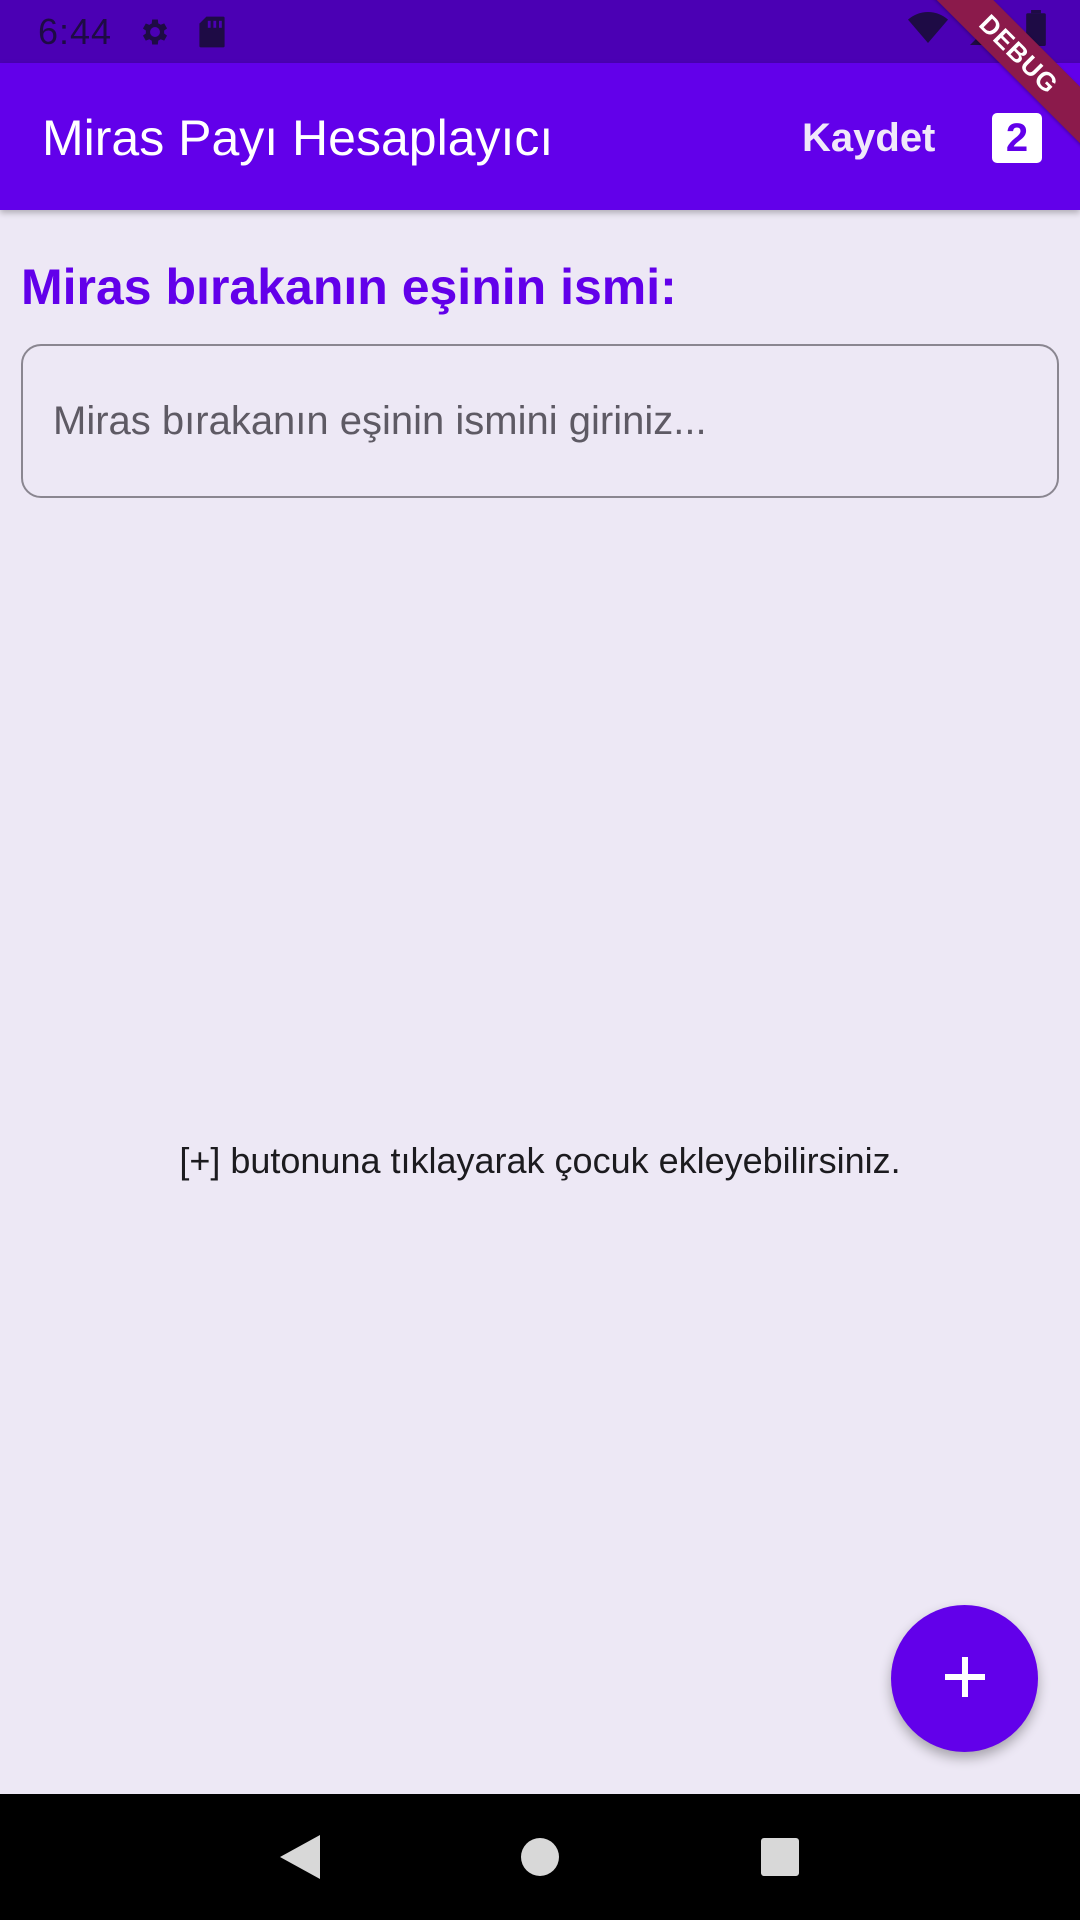  What do you see at coordinates (349, 287) in the screenshot?
I see `spouse-name-heading: Miras bırakanın eşinin ismi:` at bounding box center [349, 287].